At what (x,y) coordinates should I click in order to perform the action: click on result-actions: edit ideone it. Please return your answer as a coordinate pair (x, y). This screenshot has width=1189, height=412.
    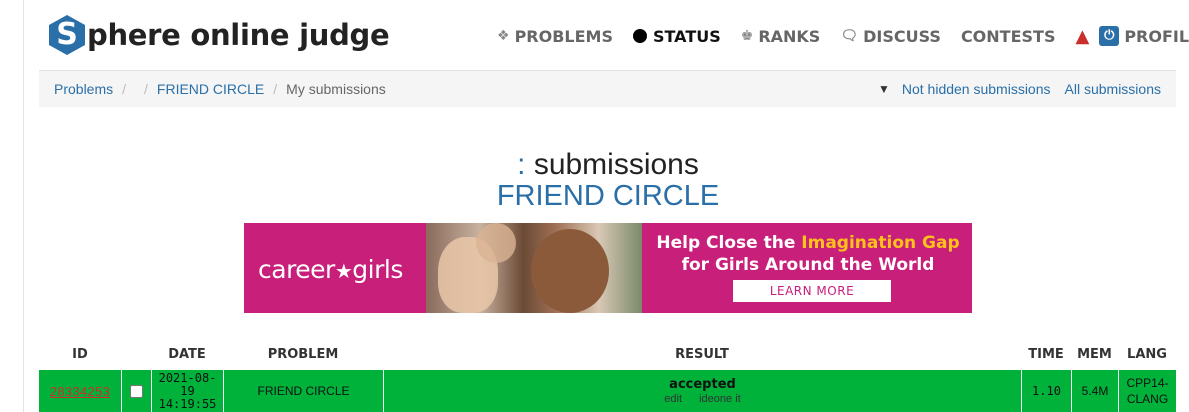
    Looking at the image, I should click on (702, 399).